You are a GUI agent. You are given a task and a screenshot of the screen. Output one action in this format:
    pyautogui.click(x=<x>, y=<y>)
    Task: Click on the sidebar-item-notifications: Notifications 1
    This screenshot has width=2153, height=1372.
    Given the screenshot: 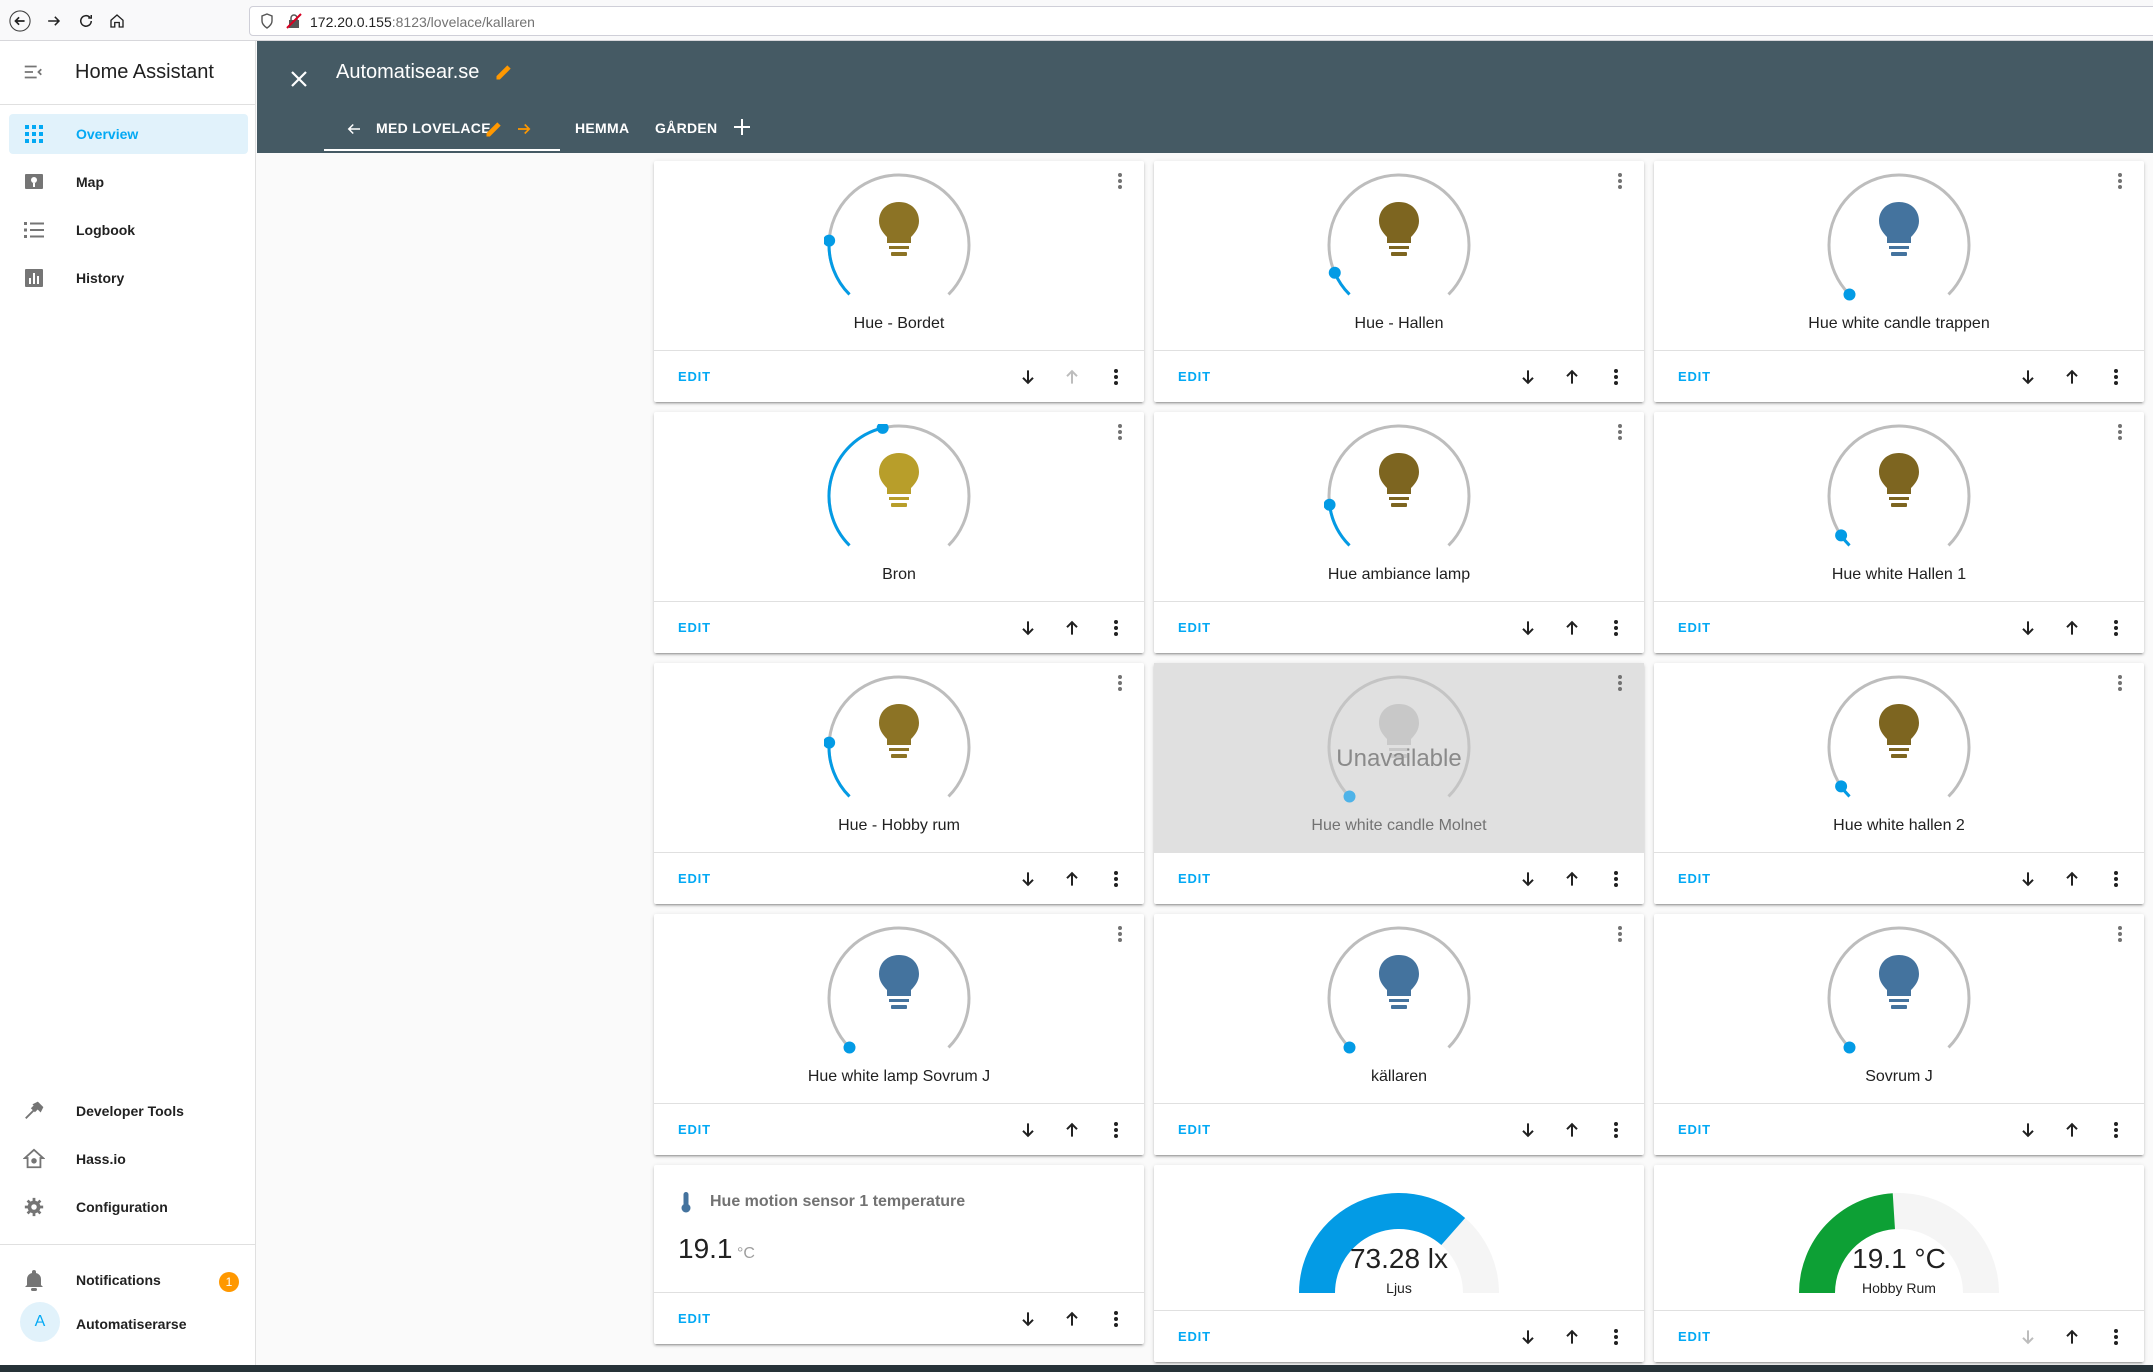 What is the action you would take?
    pyautogui.click(x=128, y=1280)
    